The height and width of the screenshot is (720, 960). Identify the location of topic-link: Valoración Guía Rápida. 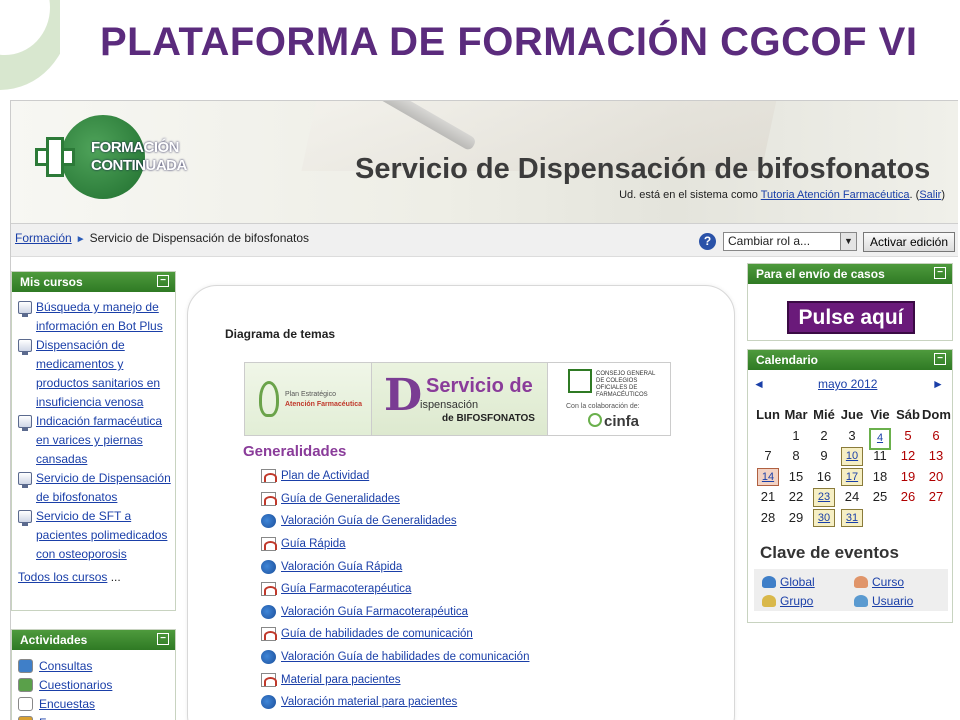
(341, 567).